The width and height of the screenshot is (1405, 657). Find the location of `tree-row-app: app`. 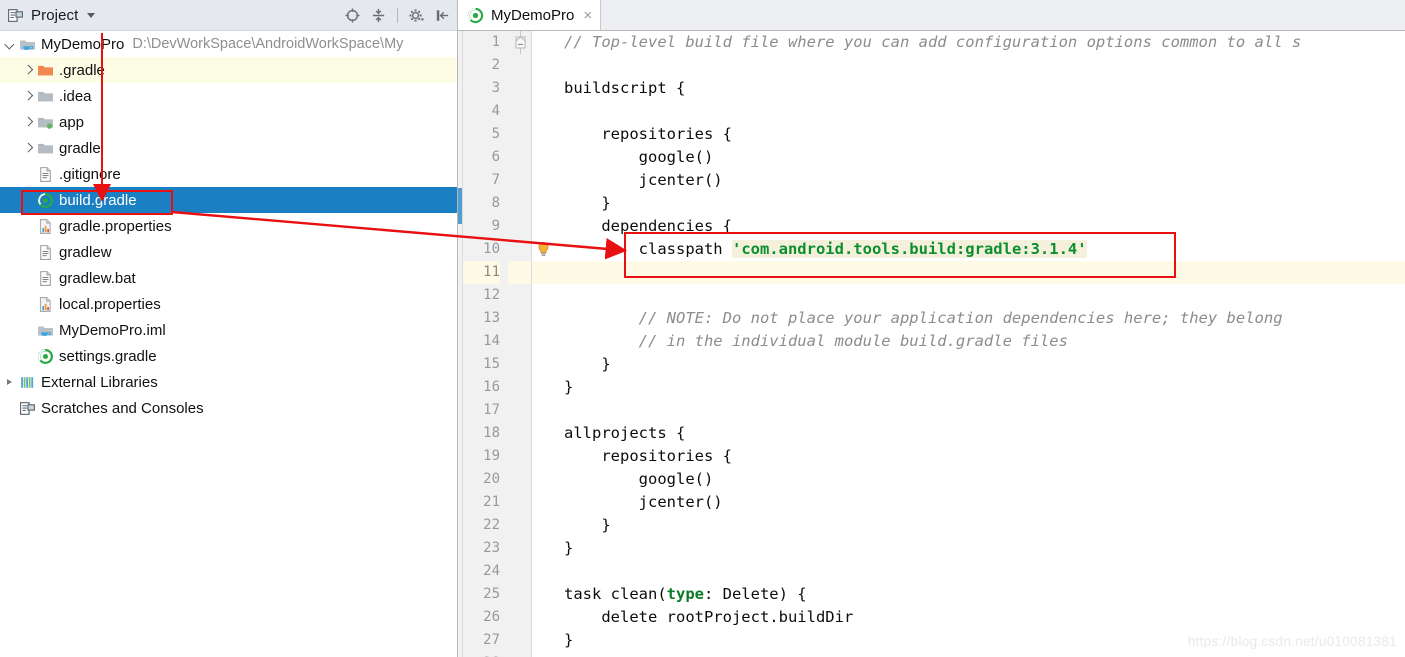

tree-row-app: app is located at coordinates (228, 122).